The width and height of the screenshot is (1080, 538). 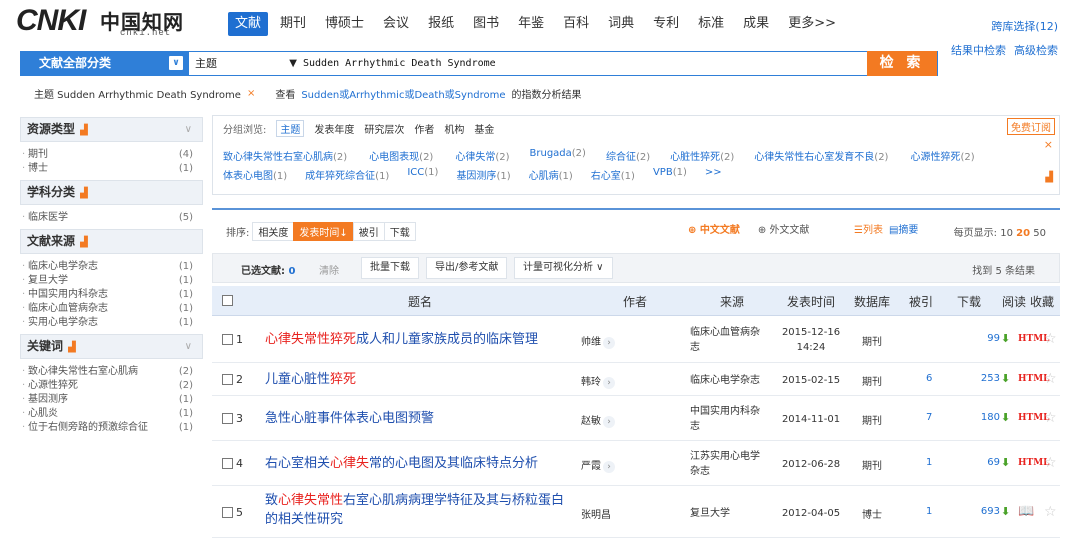 I want to click on topic-tag: 心律失常(2), so click(x=482, y=155).